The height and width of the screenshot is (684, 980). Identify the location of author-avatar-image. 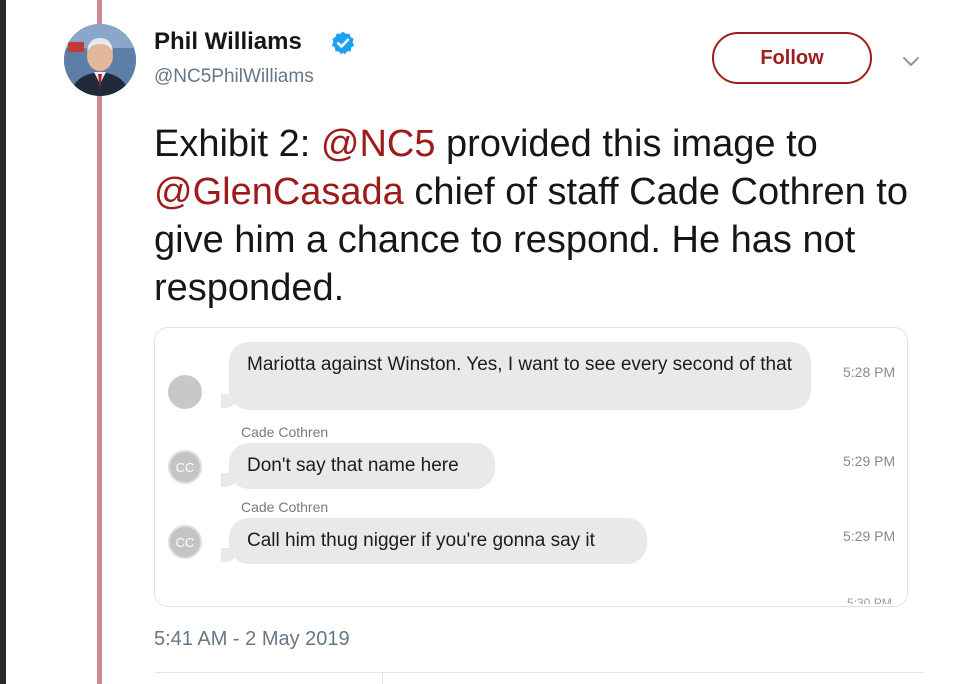
(100, 60).